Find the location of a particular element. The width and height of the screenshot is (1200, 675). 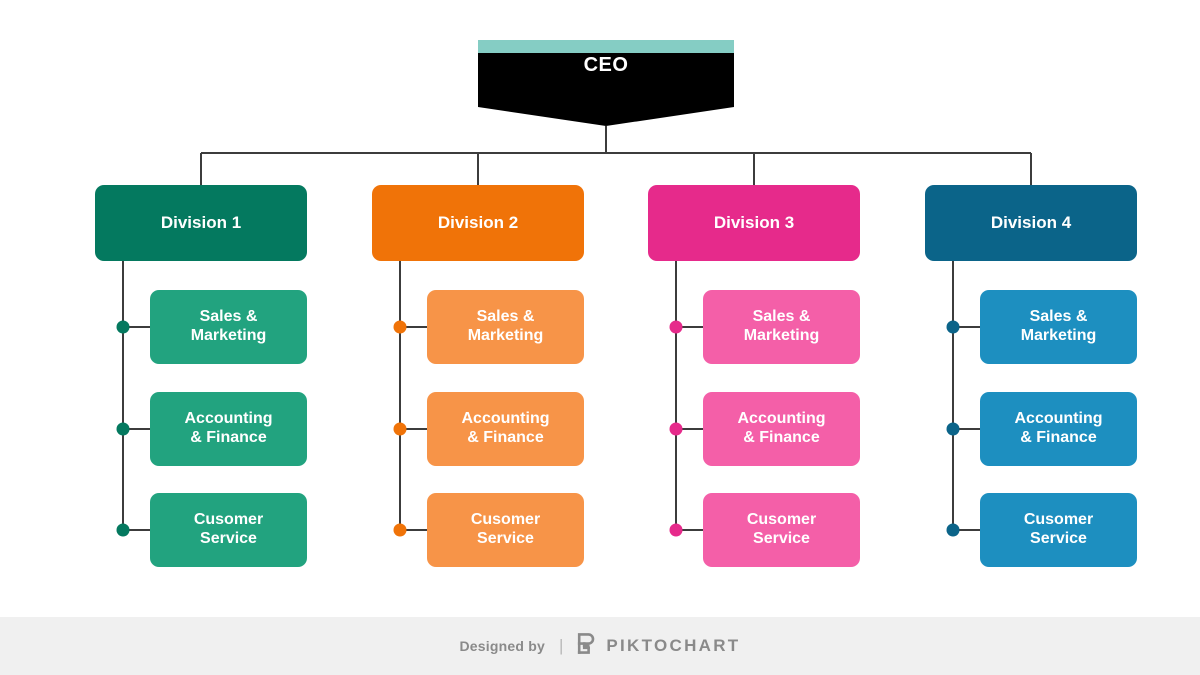

division-label: Division 2 is located at coordinates (478, 222).